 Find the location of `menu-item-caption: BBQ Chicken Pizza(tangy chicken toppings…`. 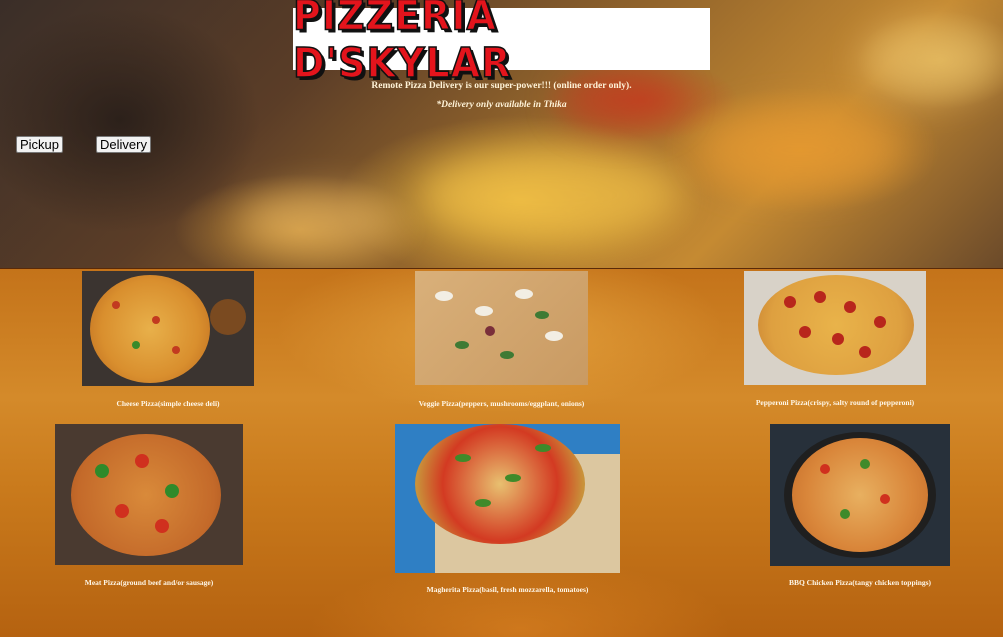

menu-item-caption: BBQ Chicken Pizza(tangy chicken toppings… is located at coordinates (860, 582).